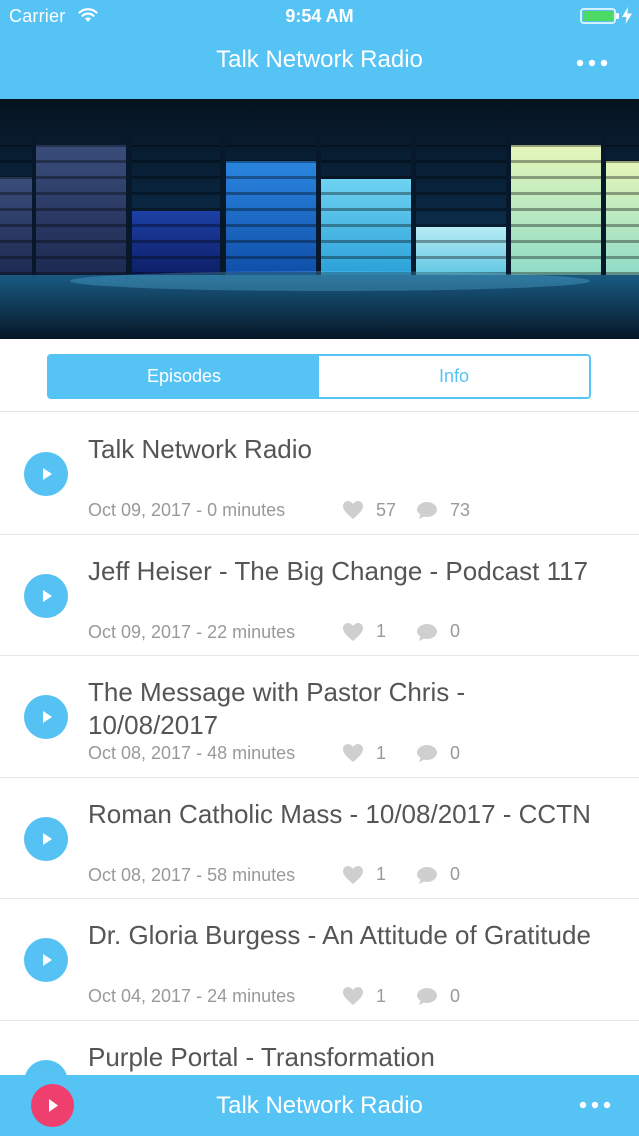 The height and width of the screenshot is (1136, 639). I want to click on segment-area: Episodes Info, so click(319, 375).